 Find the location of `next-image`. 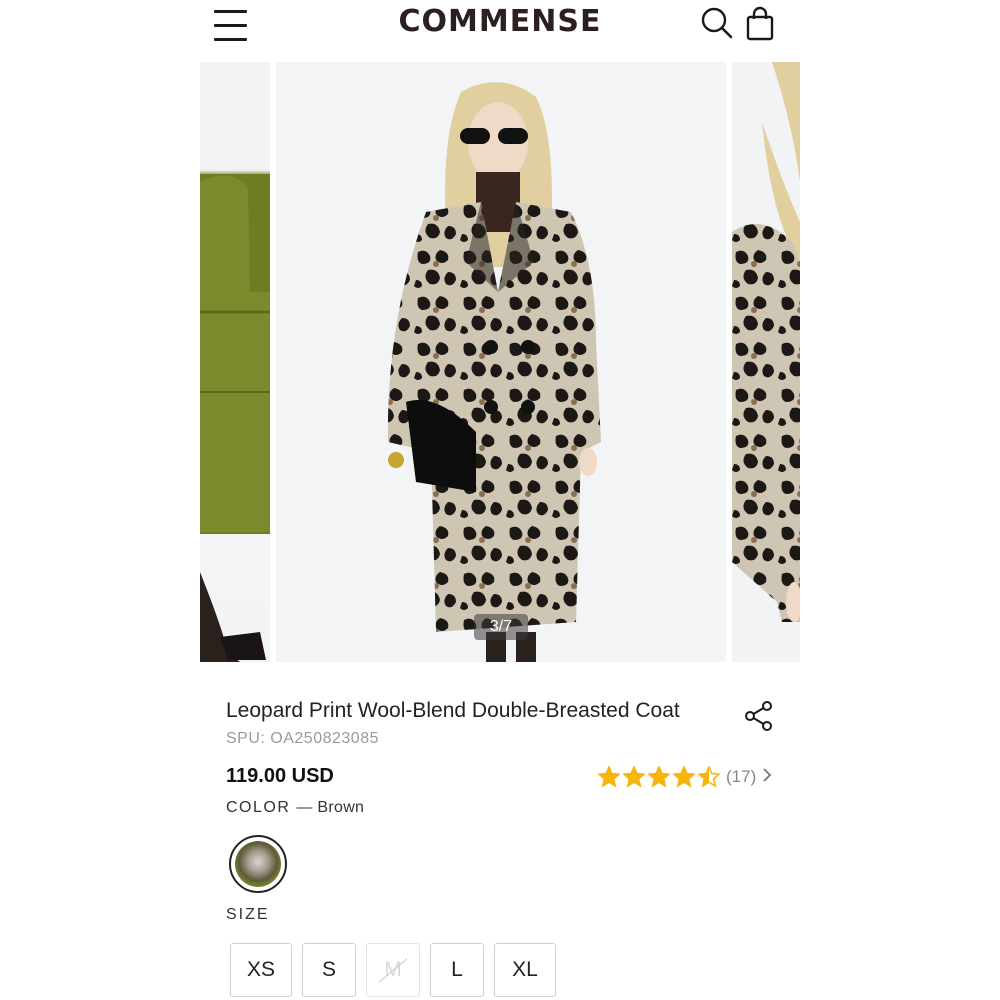

next-image is located at coordinates (766, 362).